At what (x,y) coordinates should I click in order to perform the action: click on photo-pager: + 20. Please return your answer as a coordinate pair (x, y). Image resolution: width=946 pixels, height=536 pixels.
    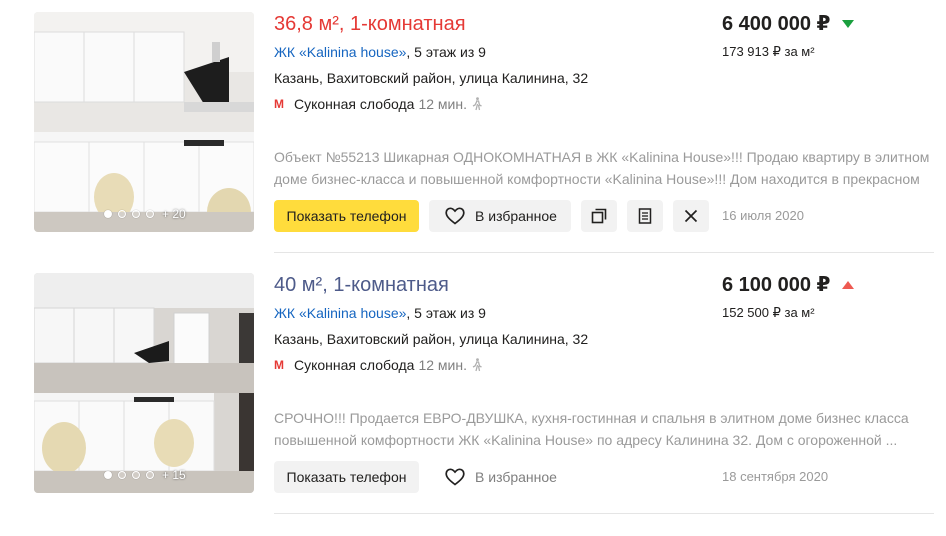
    Looking at the image, I should click on (145, 214).